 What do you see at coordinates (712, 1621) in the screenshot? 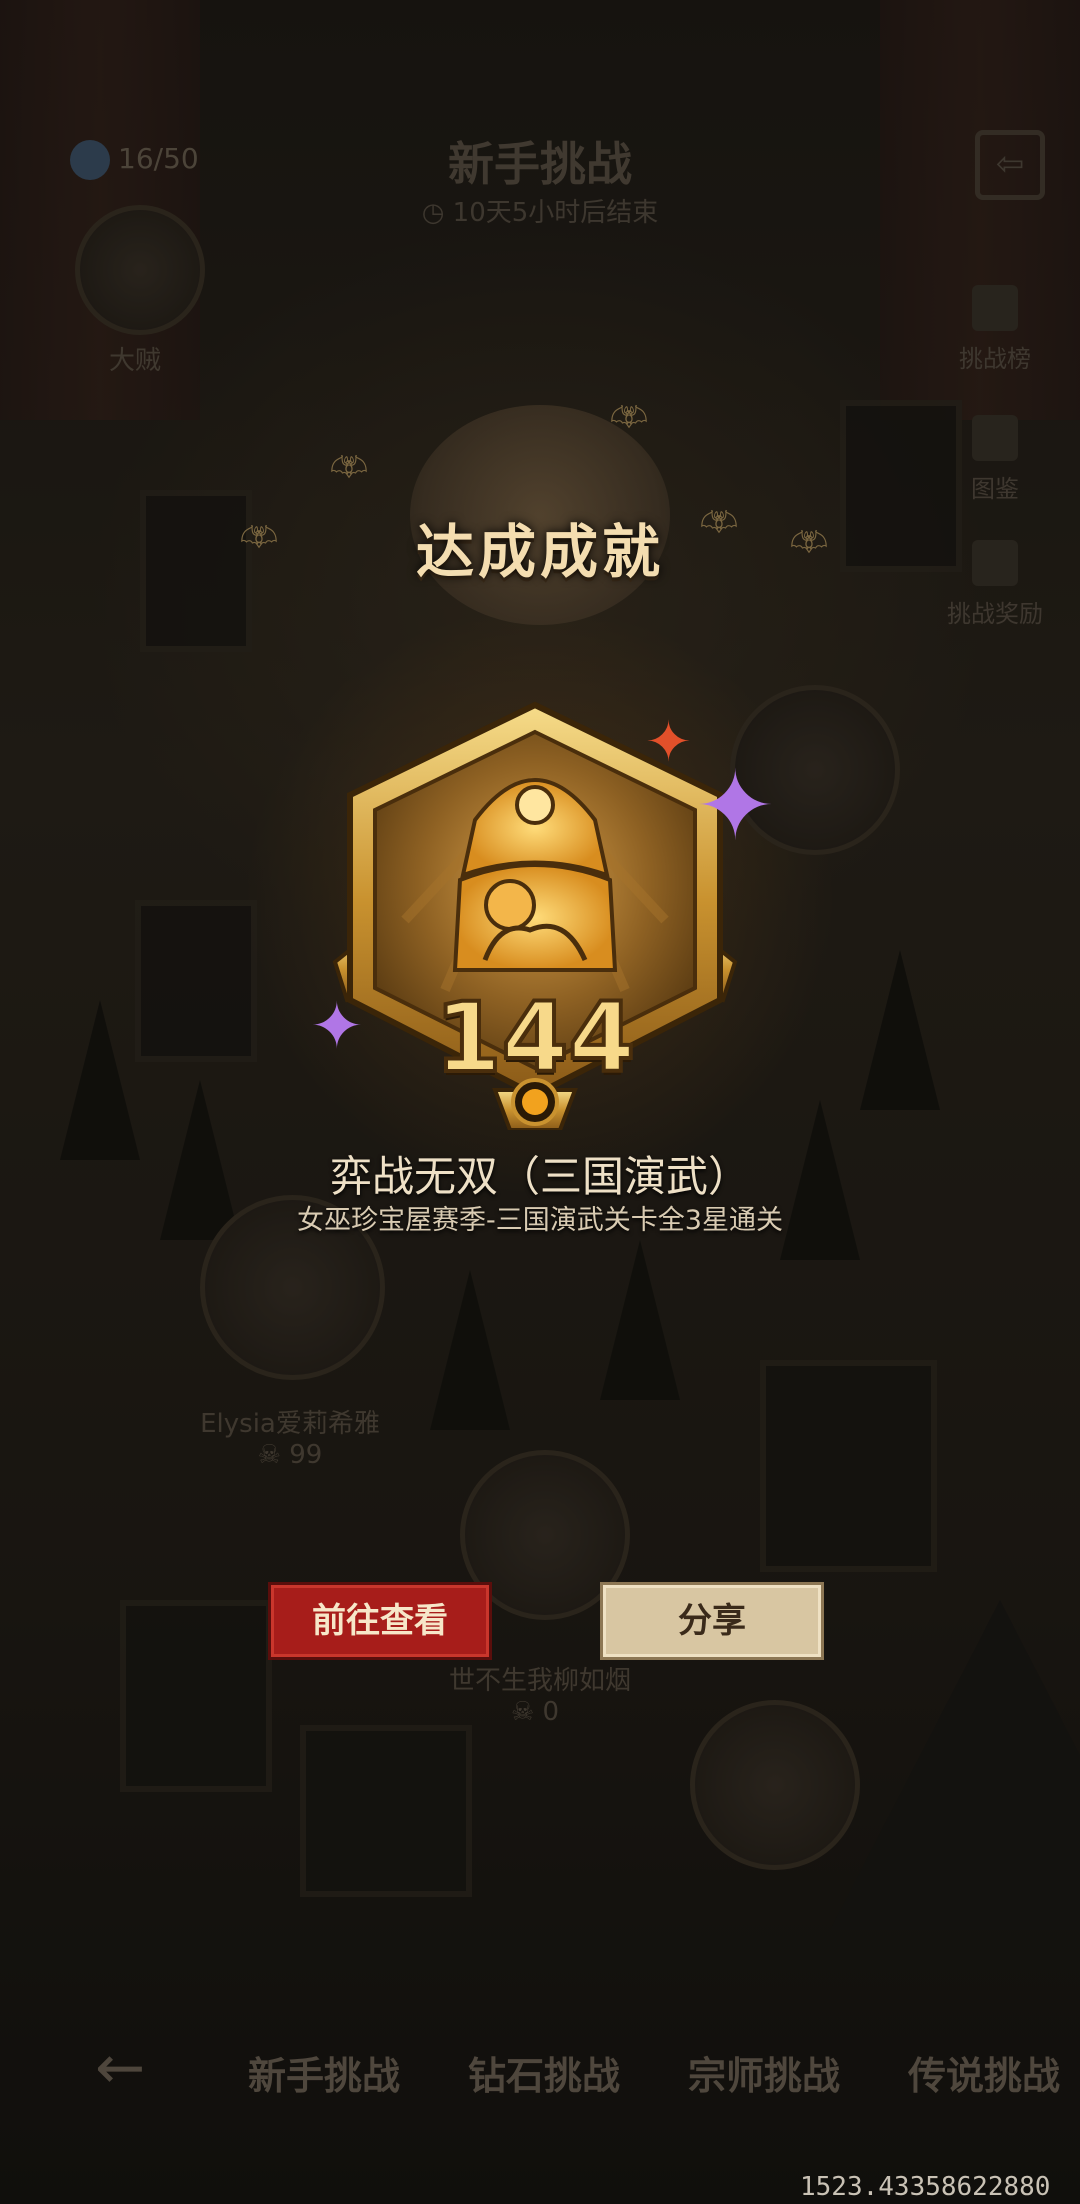
I see `share-button: 分享` at bounding box center [712, 1621].